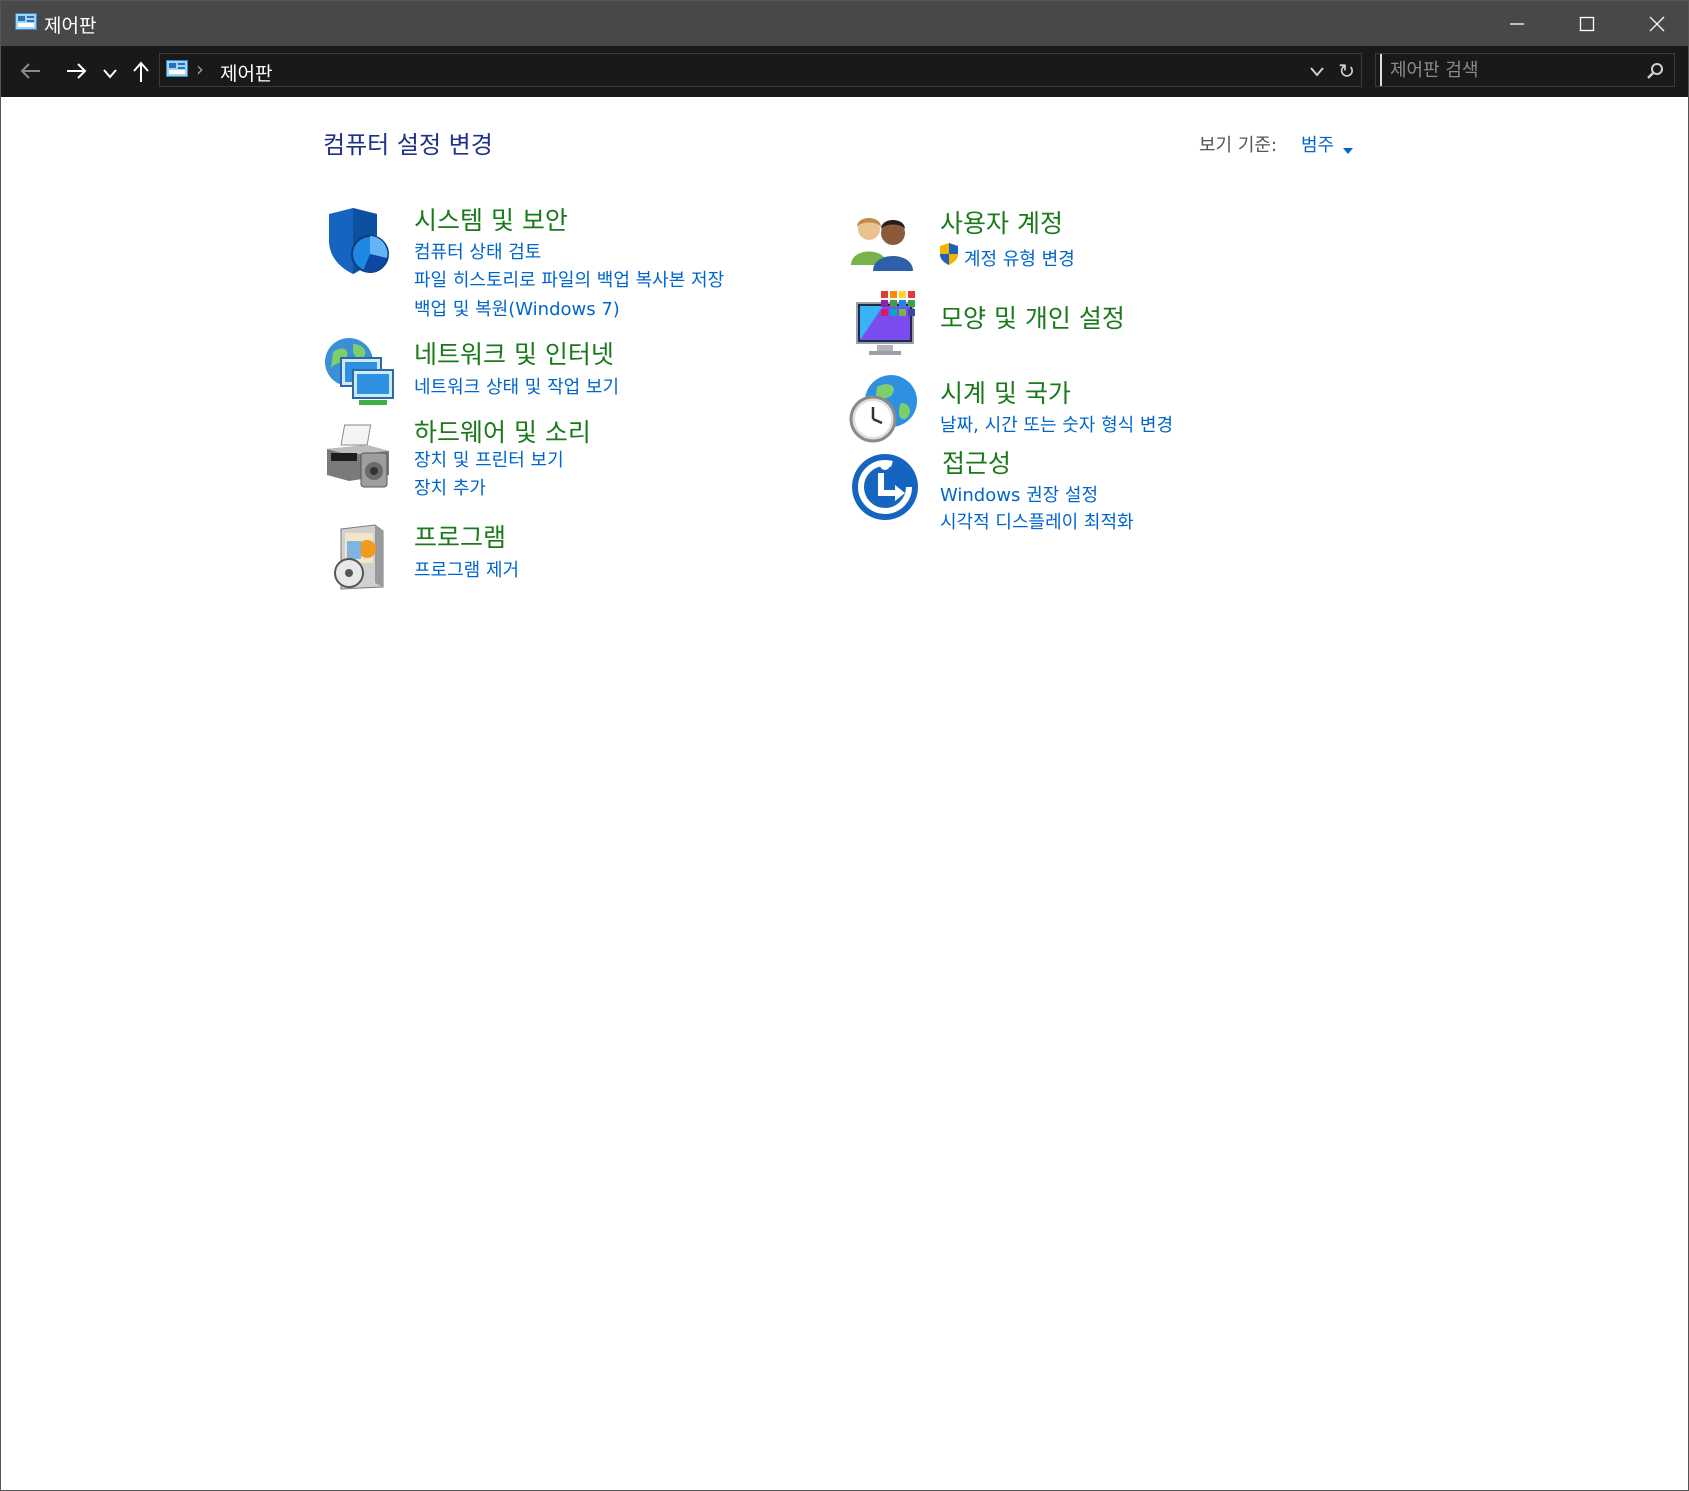 Image resolution: width=1689 pixels, height=1491 pixels. I want to click on link-uninstall-program: 프로그램 제거, so click(466, 569).